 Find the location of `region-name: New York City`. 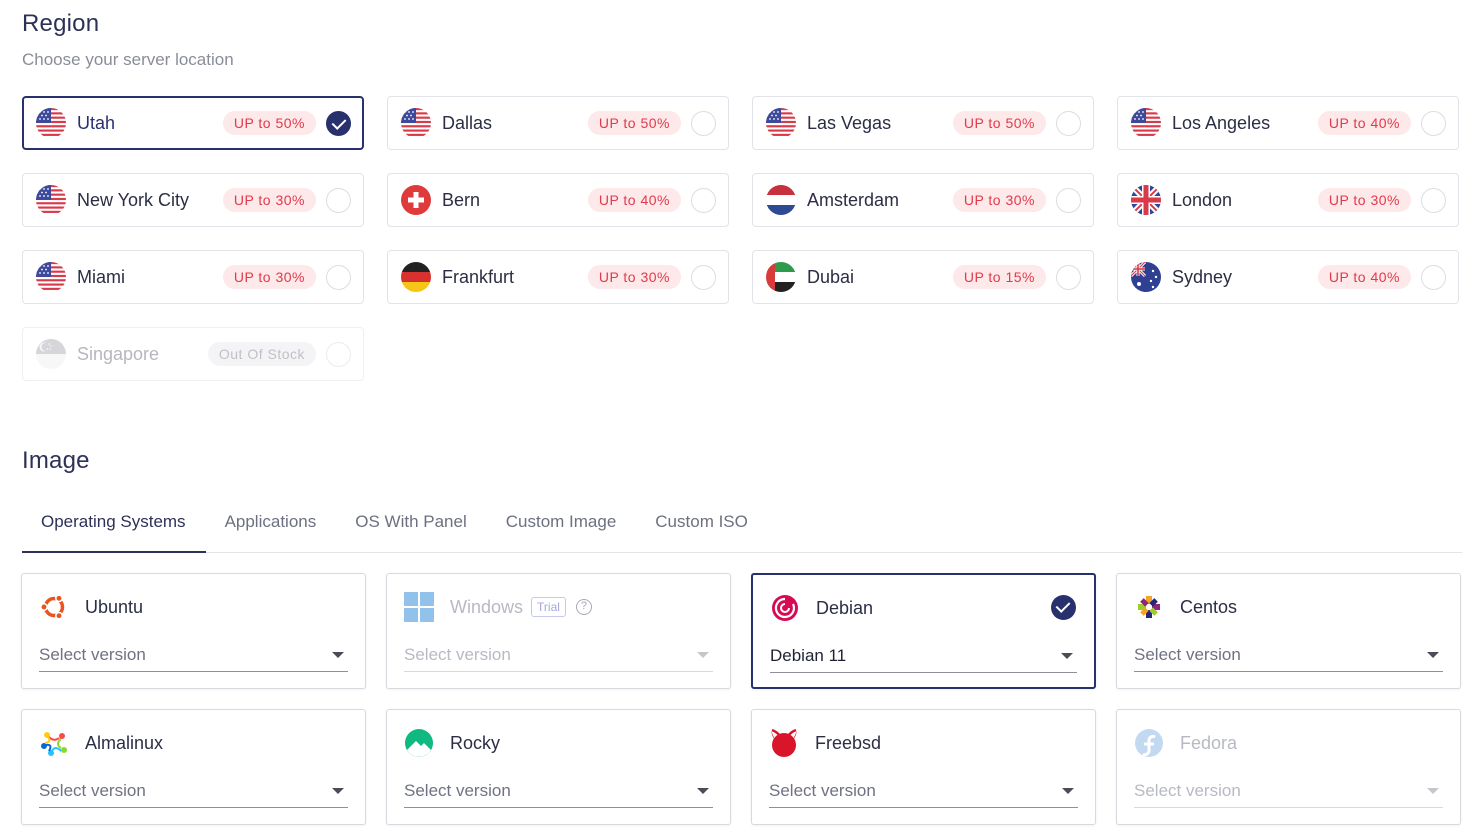

region-name: New York City is located at coordinates (133, 199).